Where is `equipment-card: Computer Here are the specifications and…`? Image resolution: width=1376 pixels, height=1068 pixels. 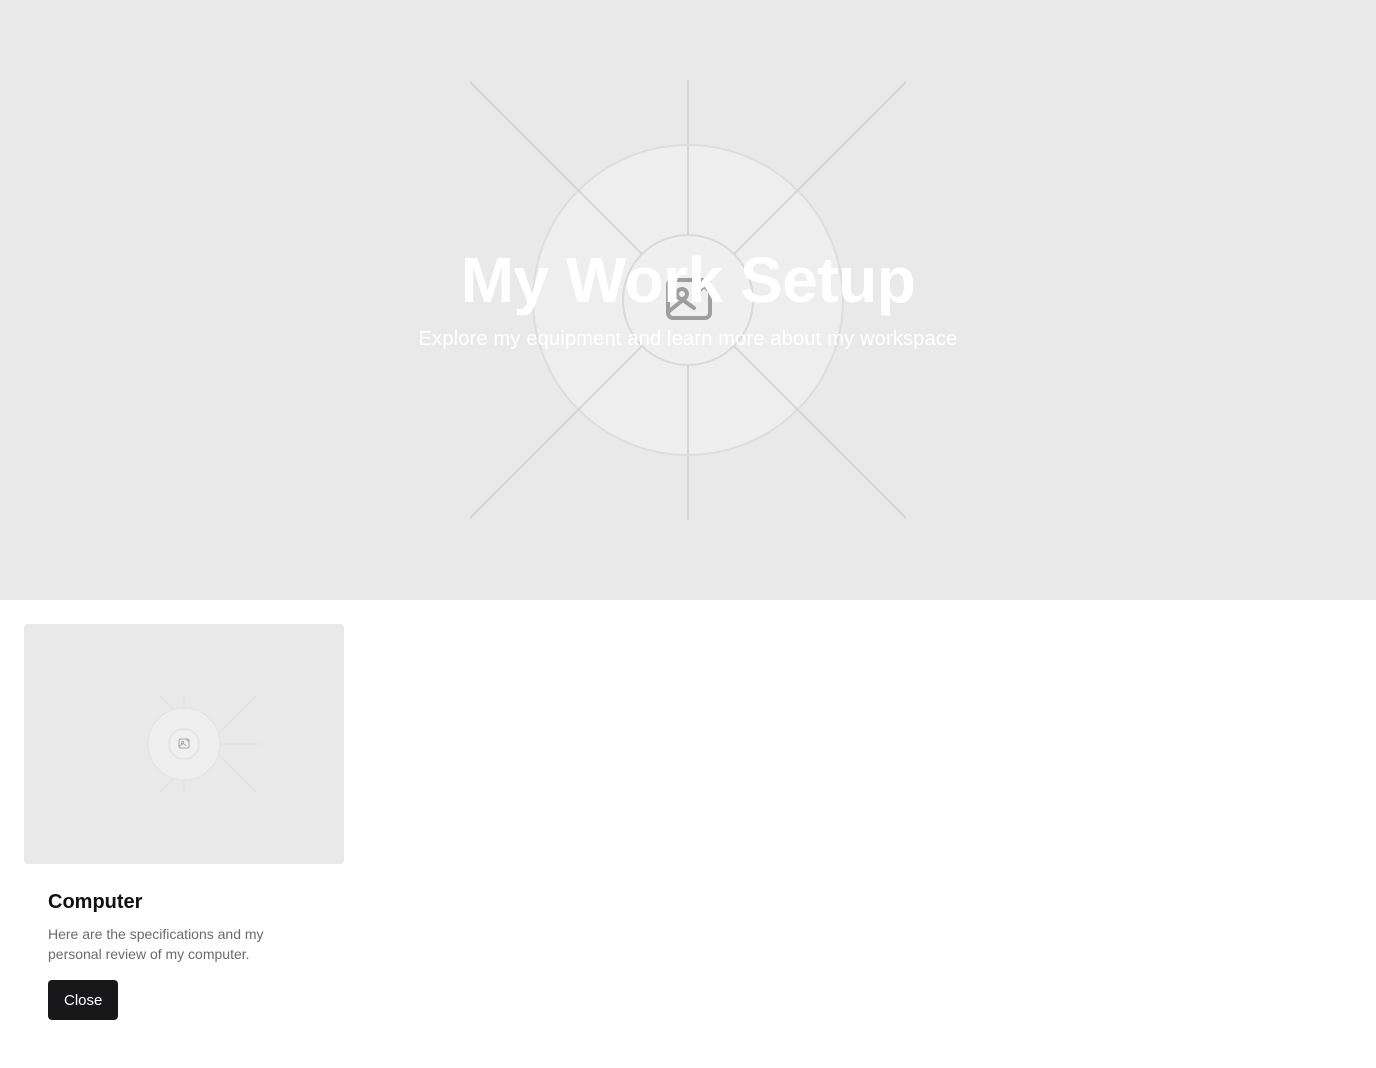
equipment-card: Computer Here are the specifications and… is located at coordinates (184, 822).